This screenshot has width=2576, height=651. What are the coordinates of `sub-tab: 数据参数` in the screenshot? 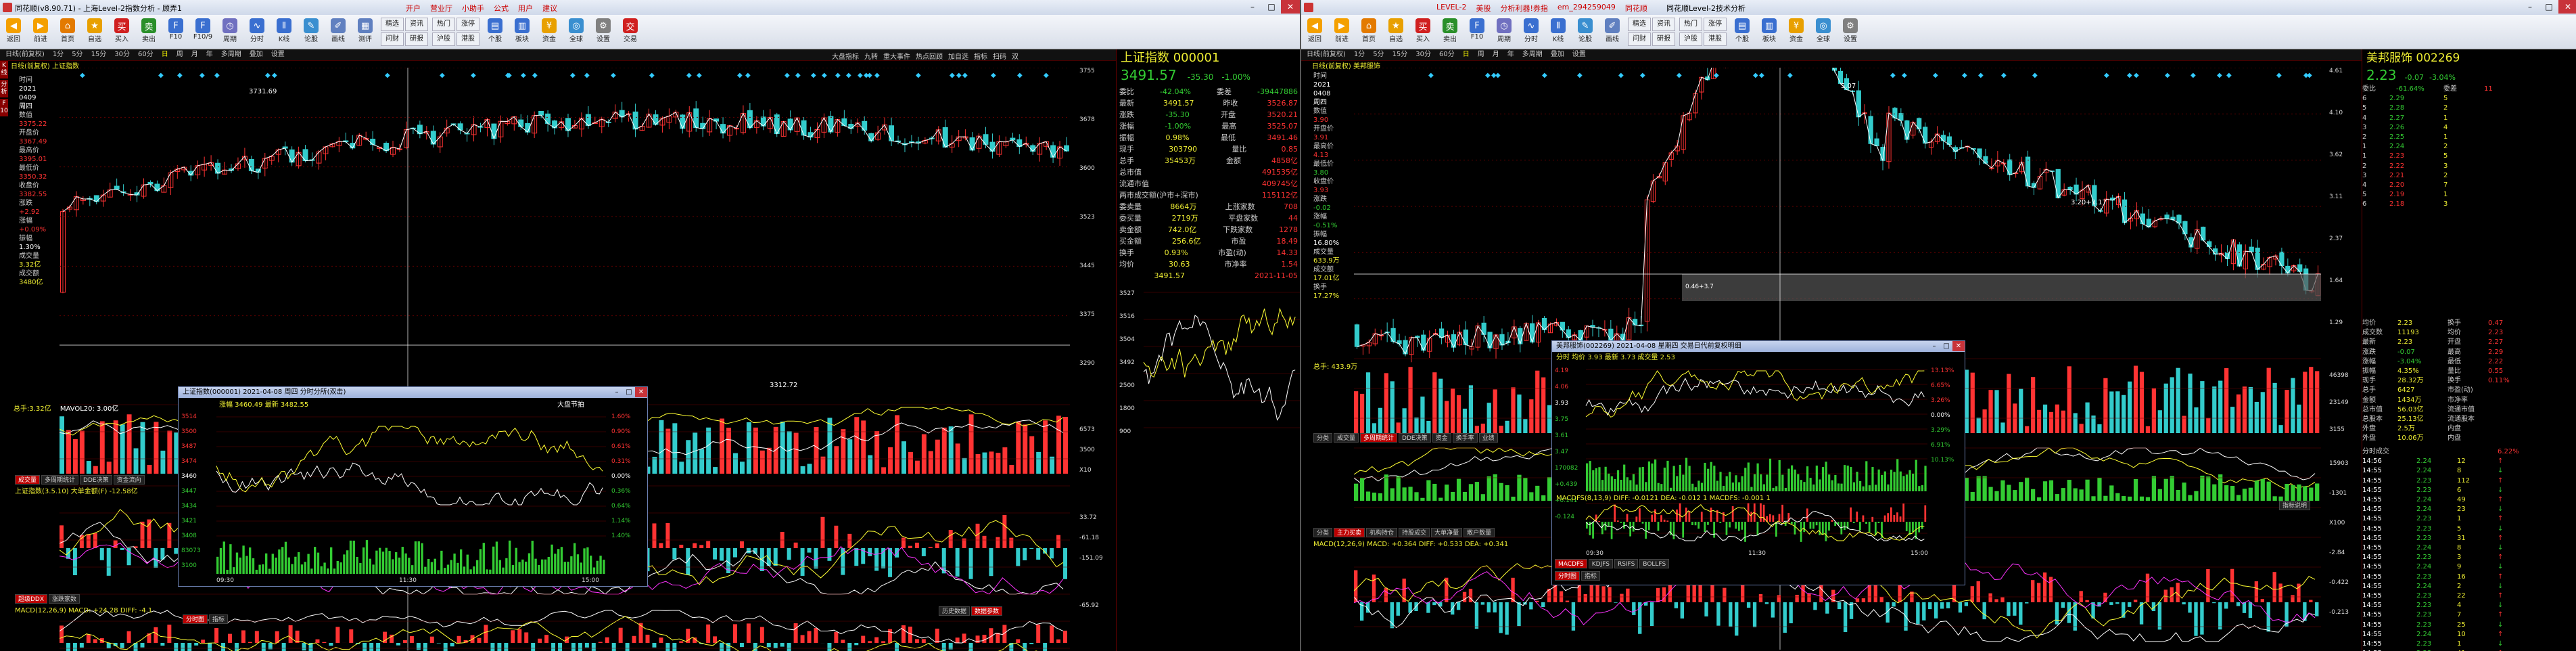 It's located at (987, 611).